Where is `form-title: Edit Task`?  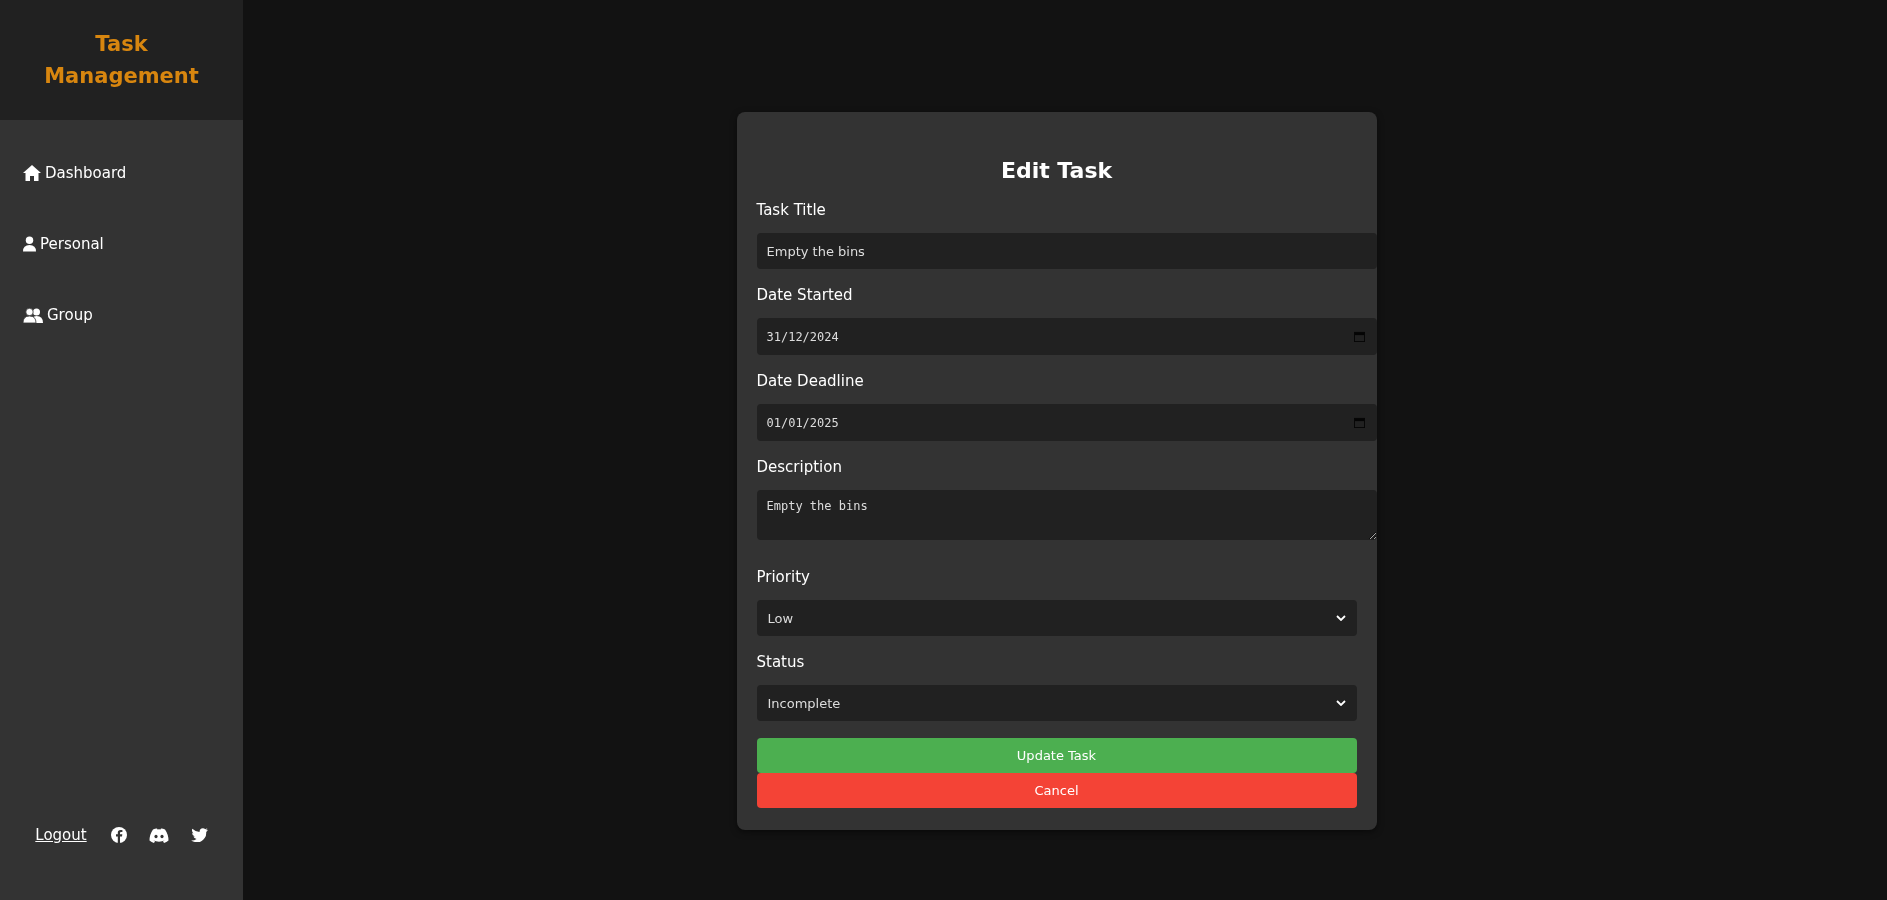 form-title: Edit Task is located at coordinates (1056, 170).